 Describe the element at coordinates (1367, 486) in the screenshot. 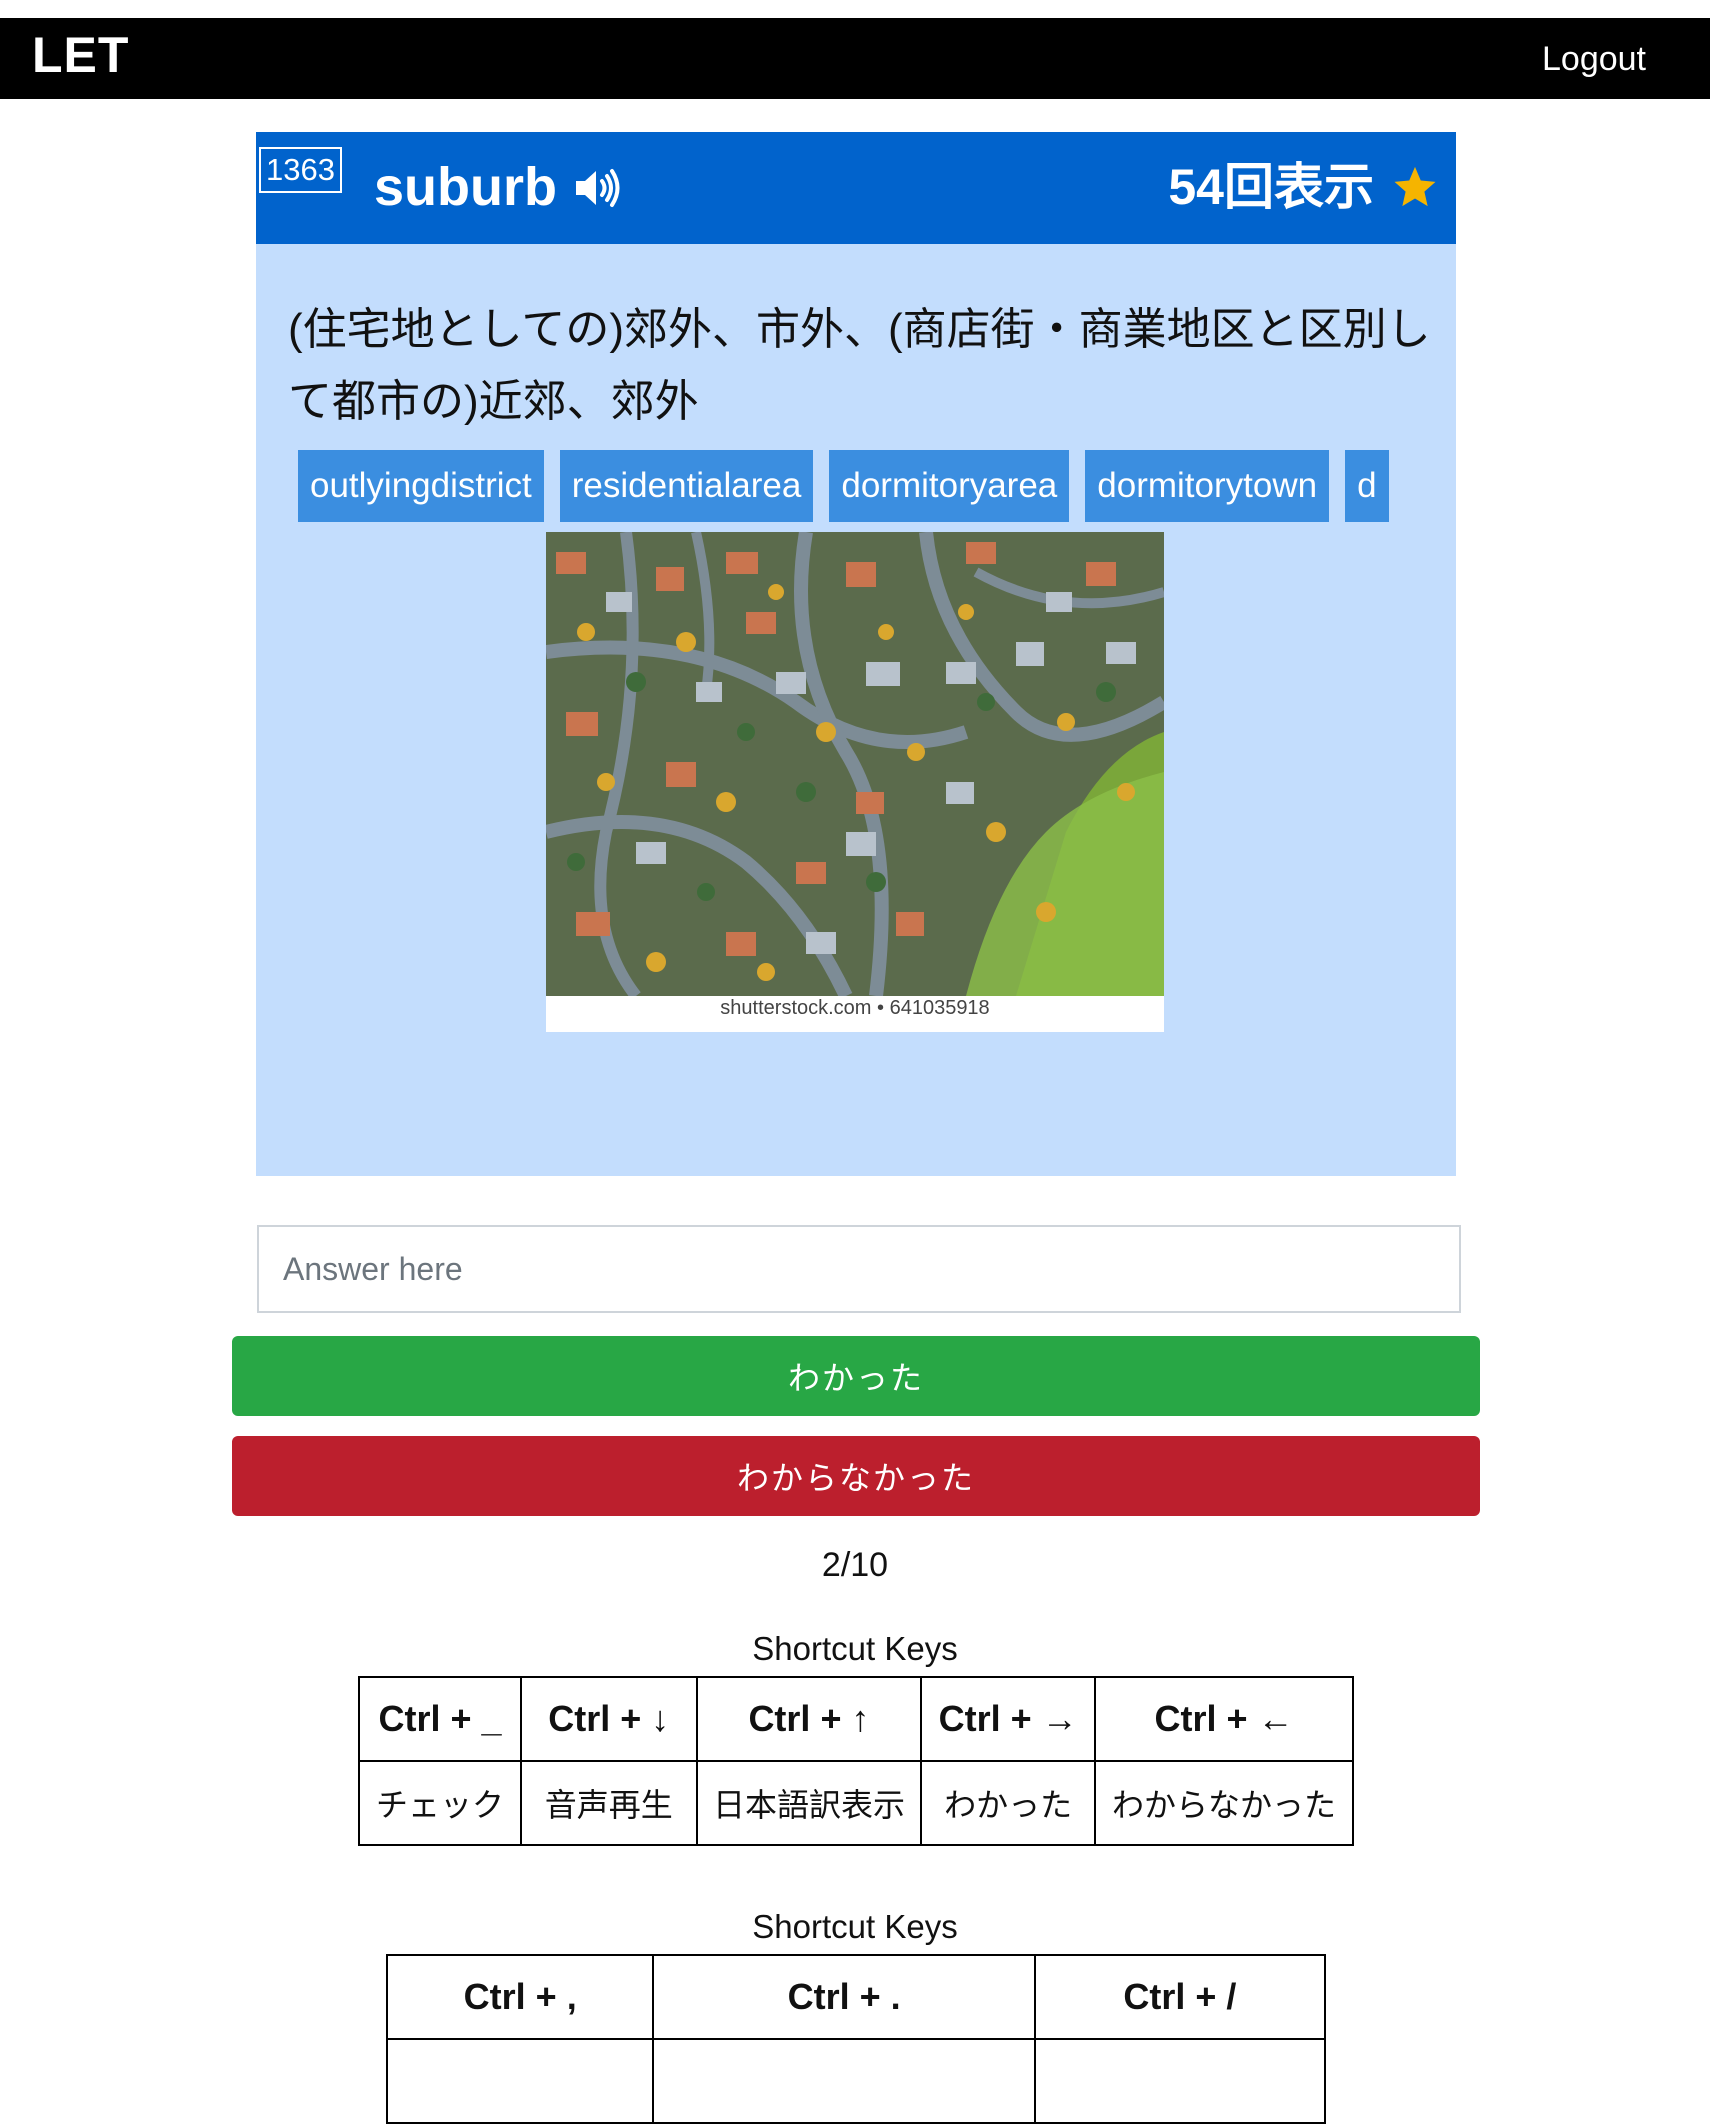

I see `tag-chip: d` at that location.